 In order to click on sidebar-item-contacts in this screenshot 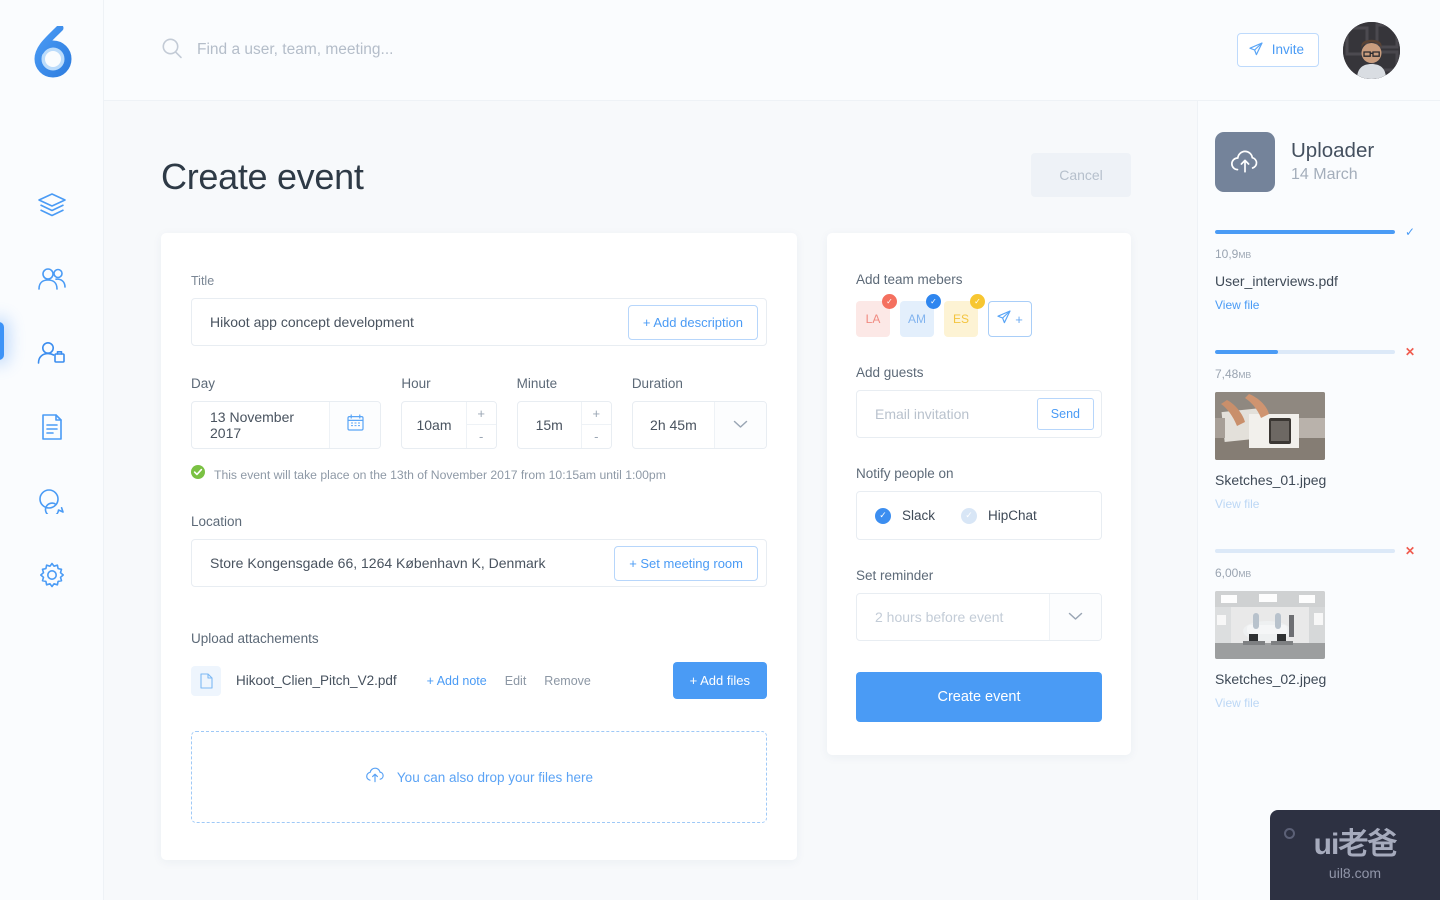, I will do `click(52, 353)`.